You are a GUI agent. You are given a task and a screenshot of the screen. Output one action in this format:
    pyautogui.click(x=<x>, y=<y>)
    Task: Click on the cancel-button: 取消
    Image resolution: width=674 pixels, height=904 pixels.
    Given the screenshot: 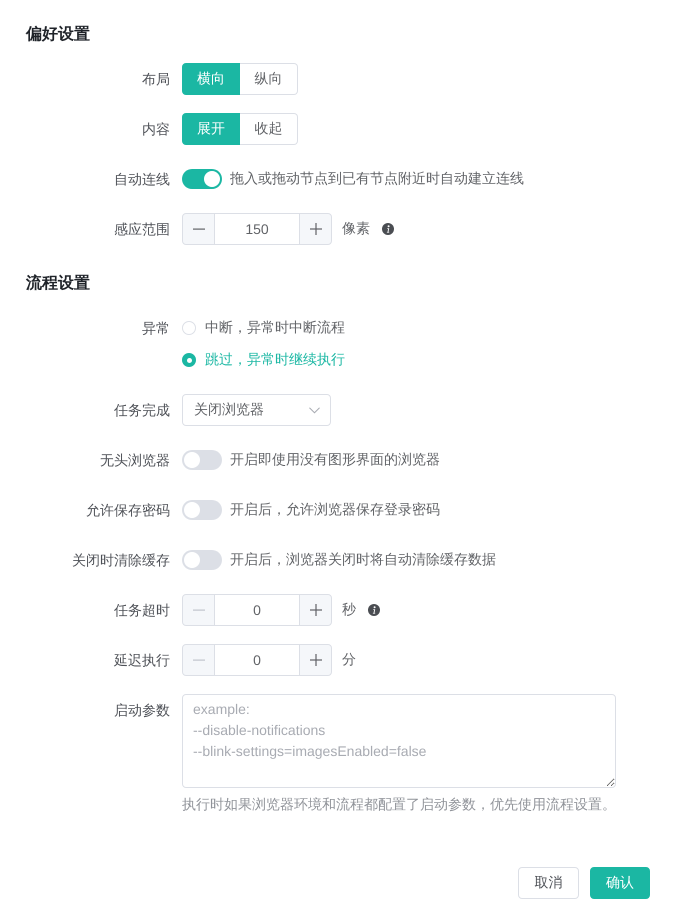 What is the action you would take?
    pyautogui.click(x=548, y=883)
    